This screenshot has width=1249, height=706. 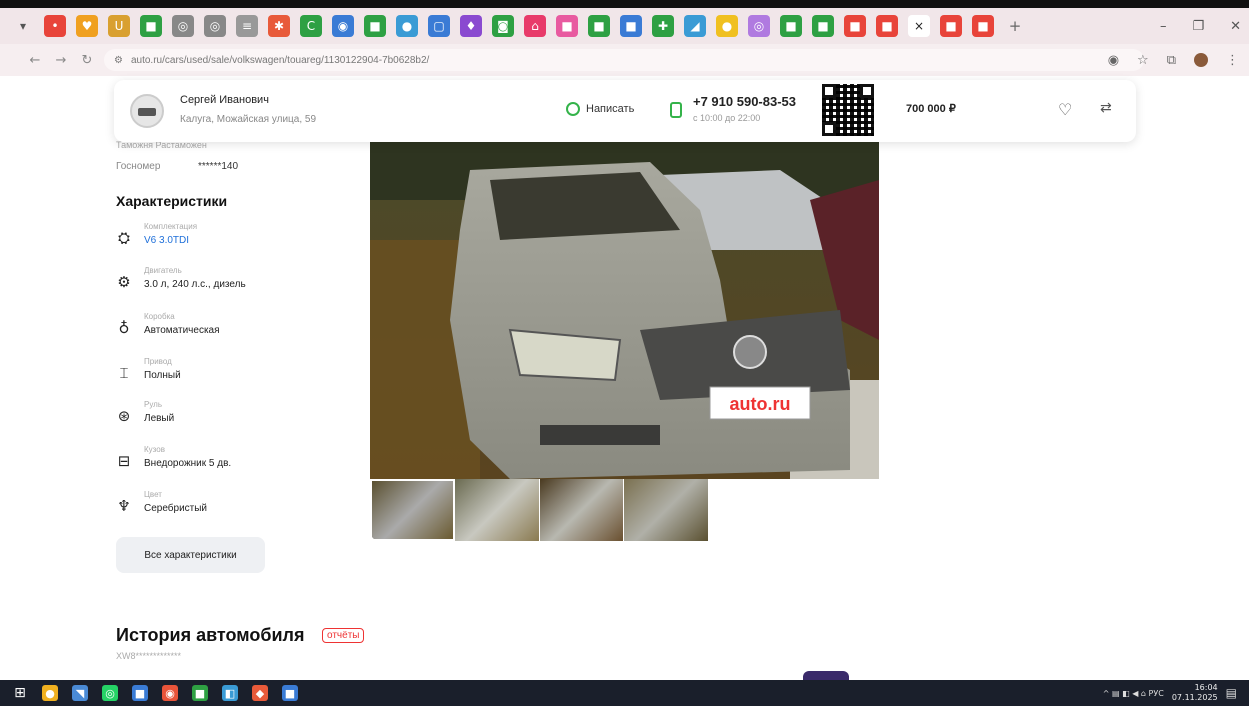 What do you see at coordinates (170, 693) in the screenshot?
I see `taskbar-app-icon: ◉` at bounding box center [170, 693].